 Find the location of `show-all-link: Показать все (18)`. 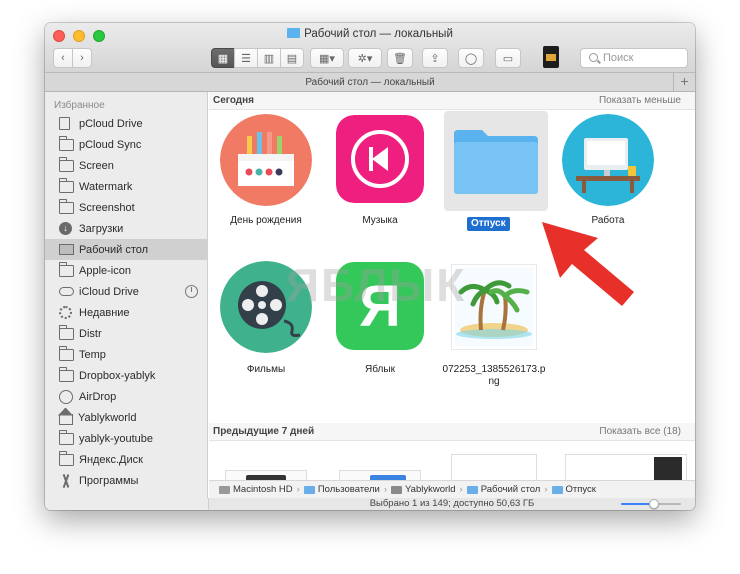

show-all-link: Показать все (18) is located at coordinates (640, 432).